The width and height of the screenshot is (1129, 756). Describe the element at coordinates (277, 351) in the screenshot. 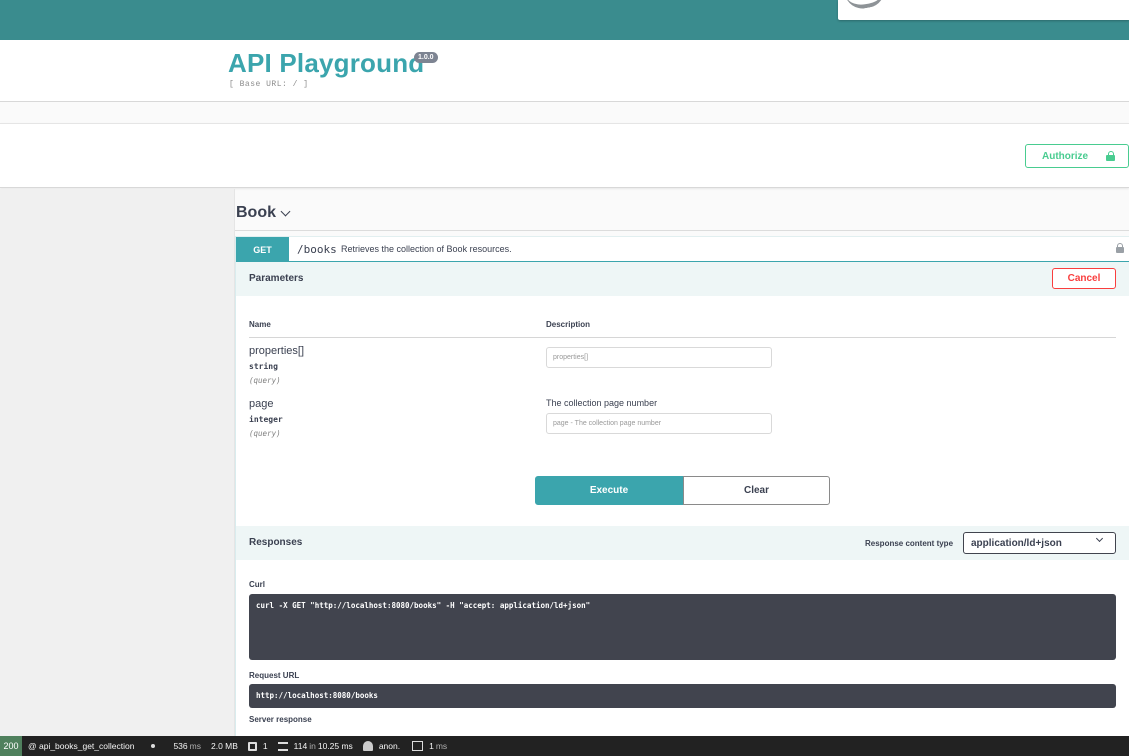

I see `param-name: properties[]` at that location.